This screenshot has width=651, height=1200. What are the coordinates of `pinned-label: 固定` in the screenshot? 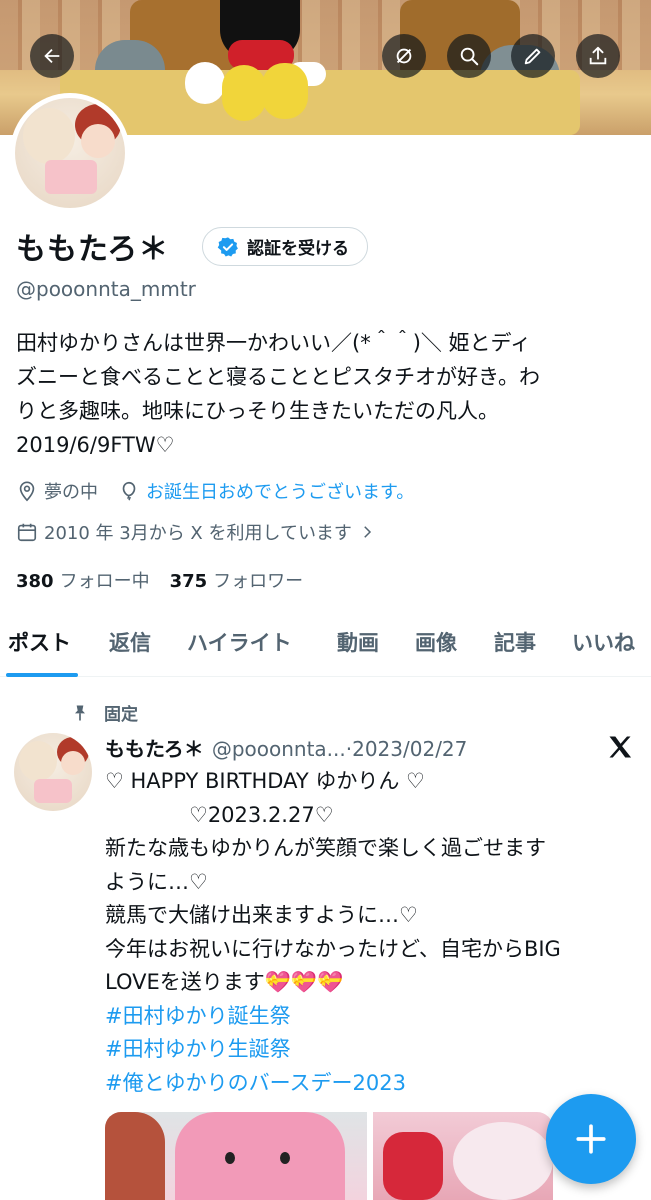 It's located at (121, 715).